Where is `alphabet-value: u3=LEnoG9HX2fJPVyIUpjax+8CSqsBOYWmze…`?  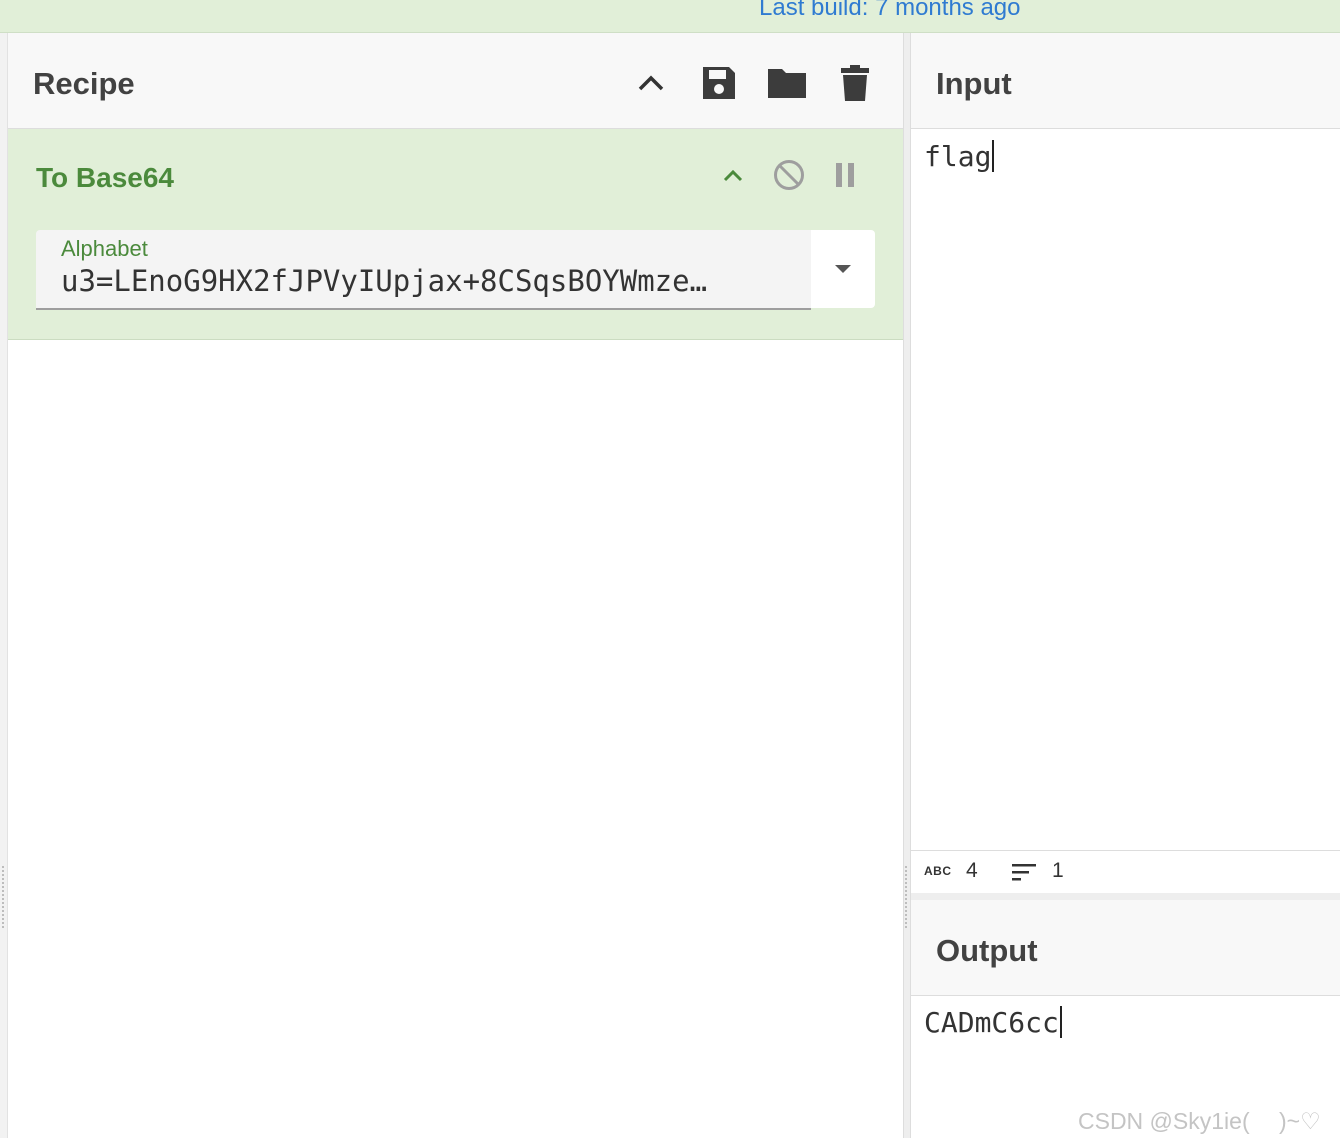
alphabet-value: u3=LEnoG9HX2fJPVyIUpjax+8CSqsBOYWmze… is located at coordinates (426, 281).